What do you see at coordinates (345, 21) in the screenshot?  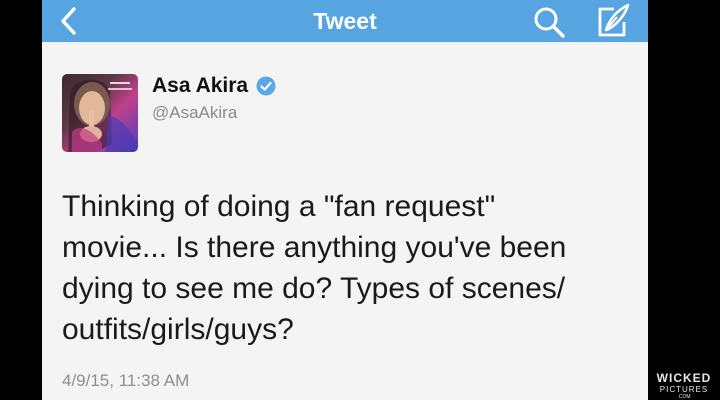 I see `navigation-bar: Tweet` at bounding box center [345, 21].